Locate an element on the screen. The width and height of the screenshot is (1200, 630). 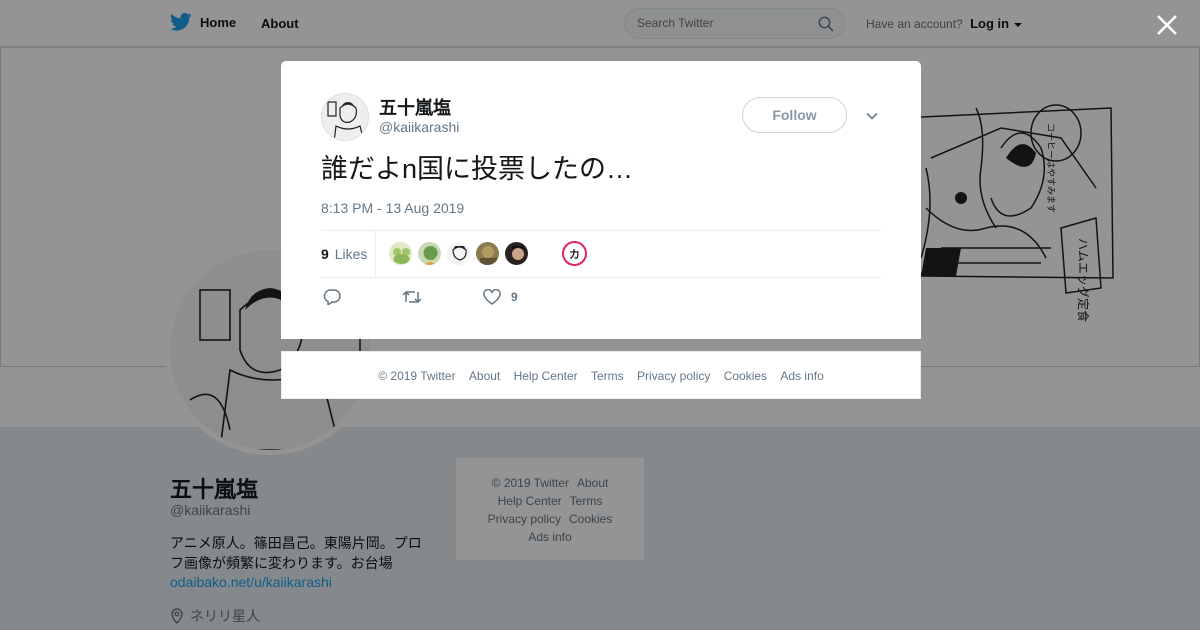
liker-avatar-brown is located at coordinates (487, 253).